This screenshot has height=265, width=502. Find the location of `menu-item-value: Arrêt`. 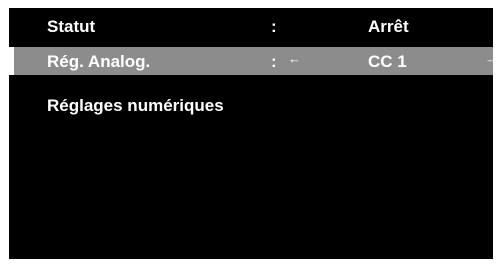

menu-item-value: Arrêt is located at coordinates (388, 26).